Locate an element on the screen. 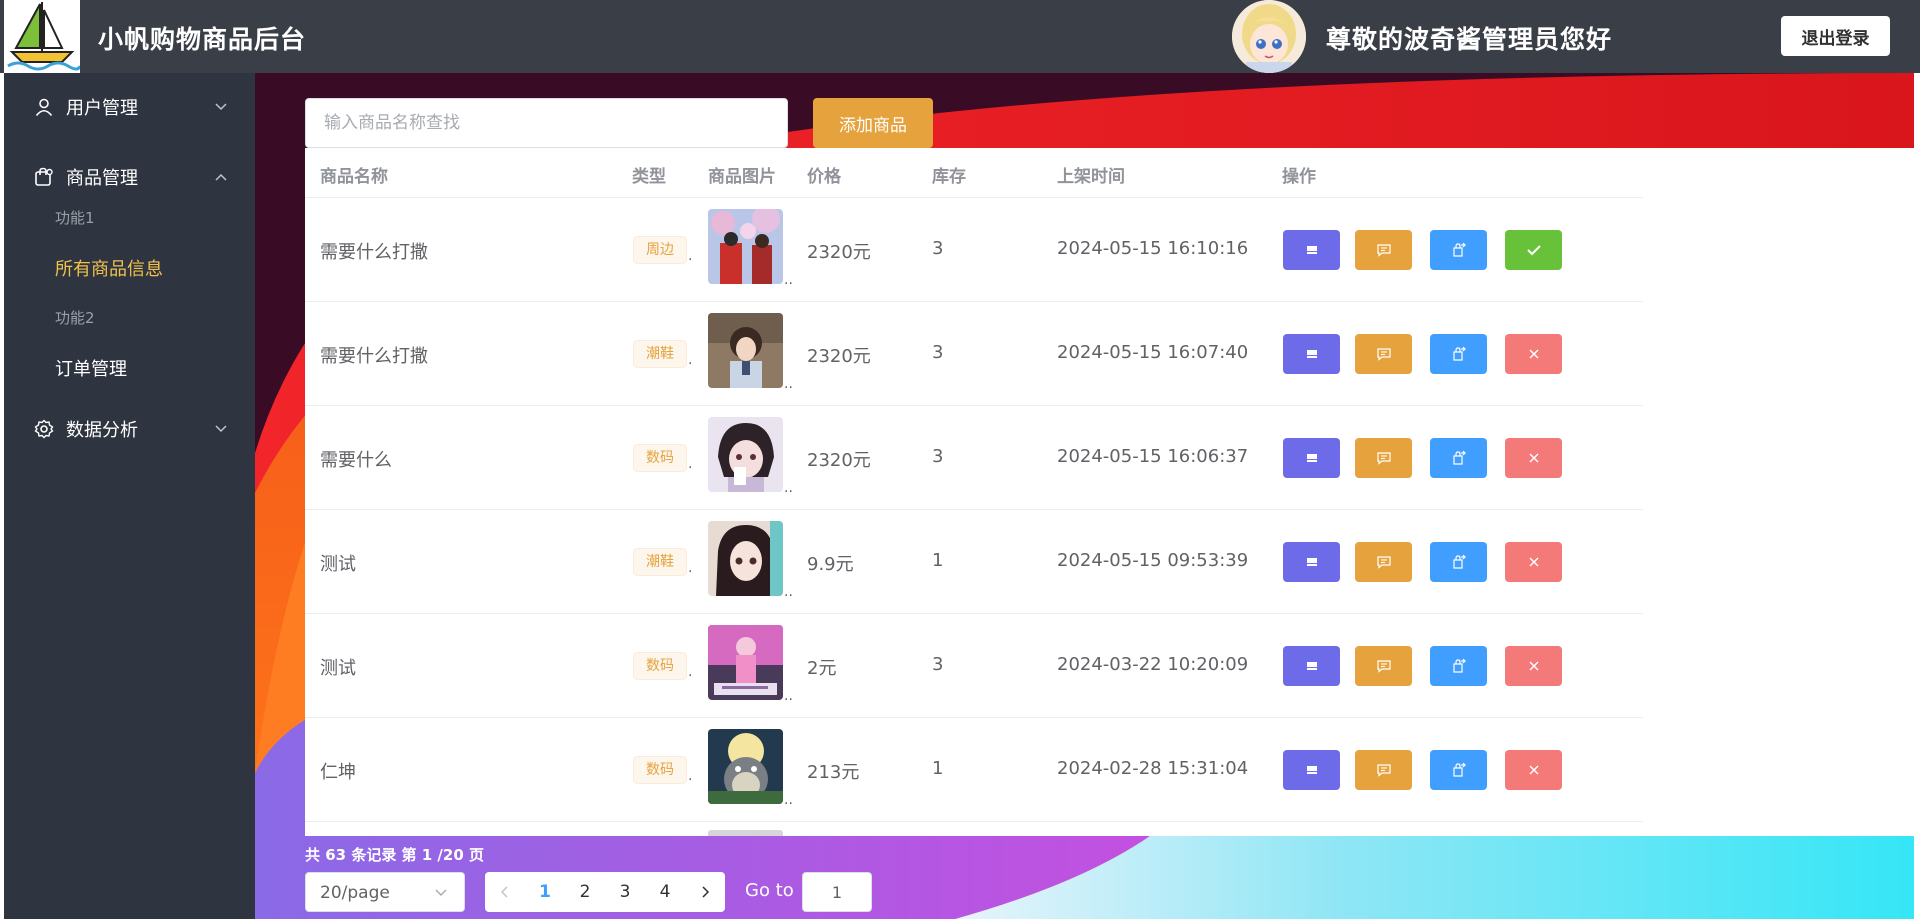  submenu-feature-2: 功能2 is located at coordinates (129, 317).